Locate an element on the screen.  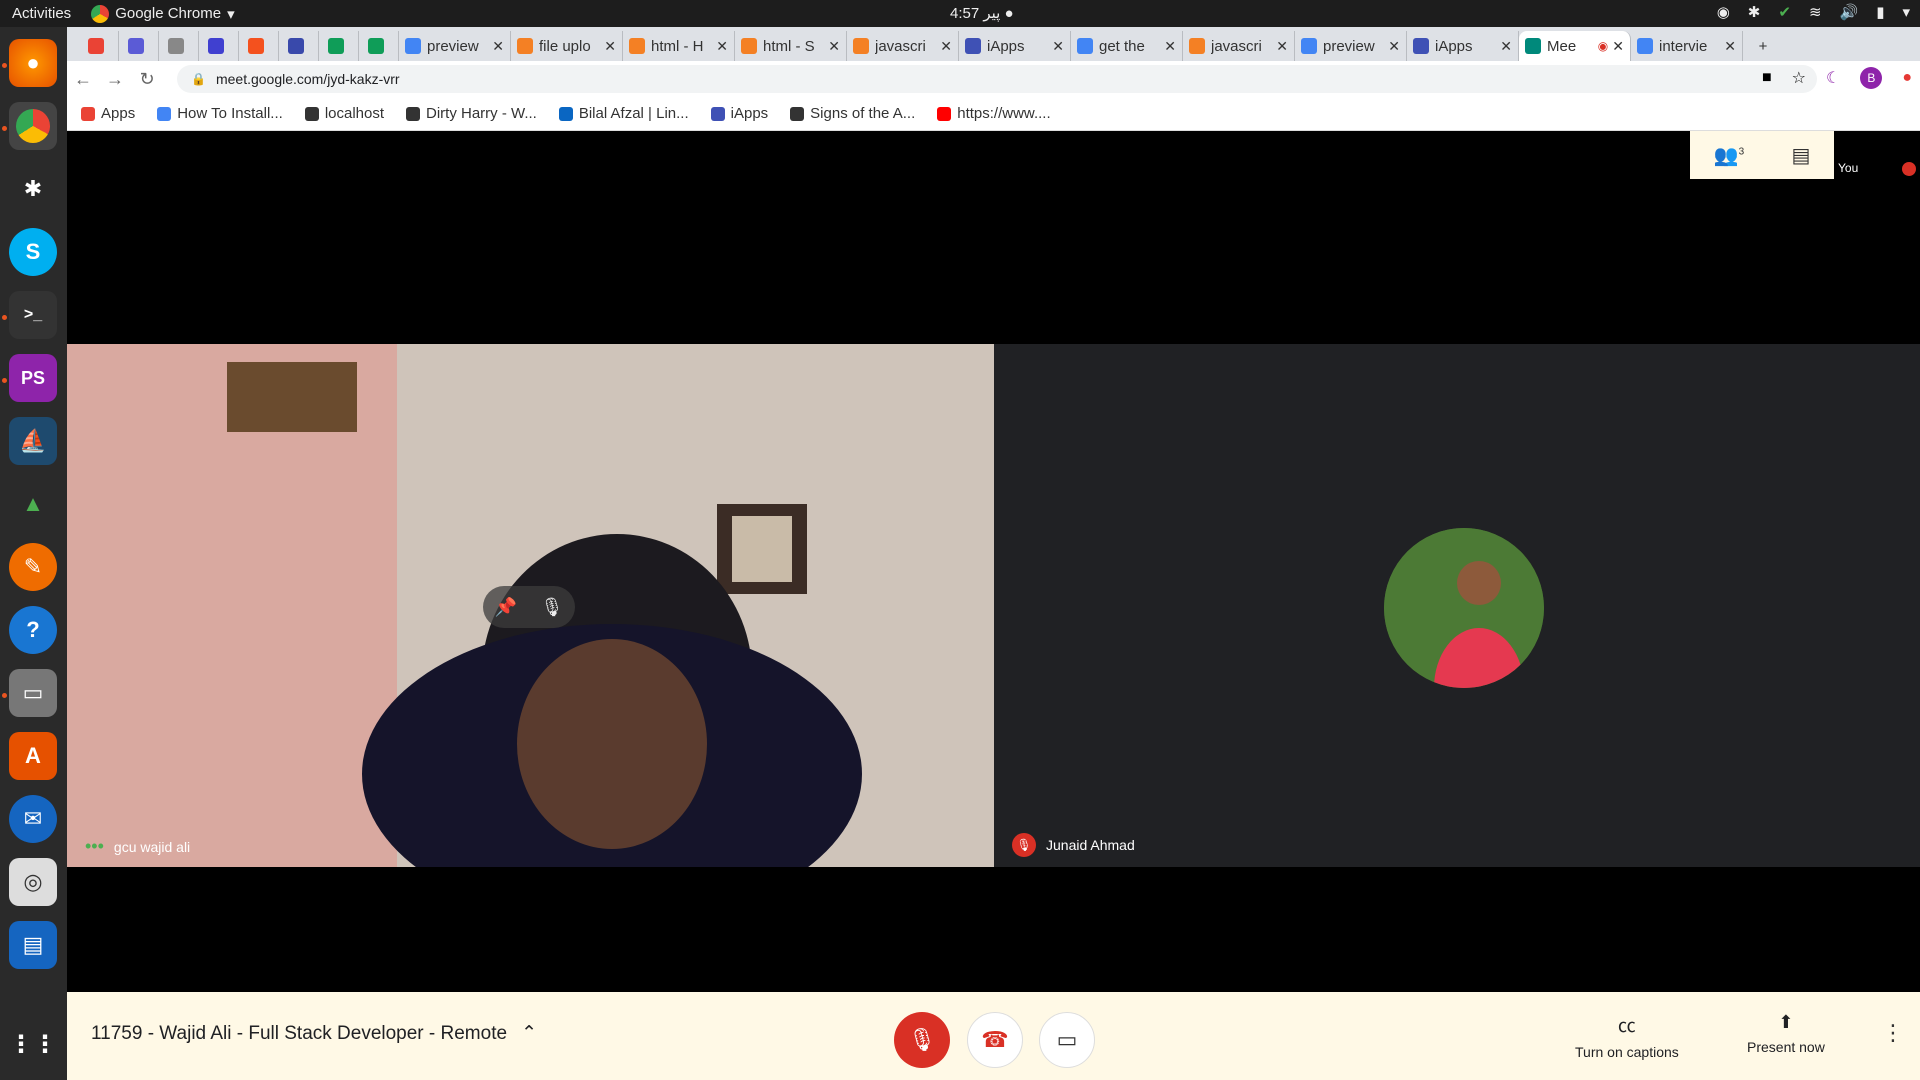
pin-icon: 📌 is located at coordinates (506, 607).